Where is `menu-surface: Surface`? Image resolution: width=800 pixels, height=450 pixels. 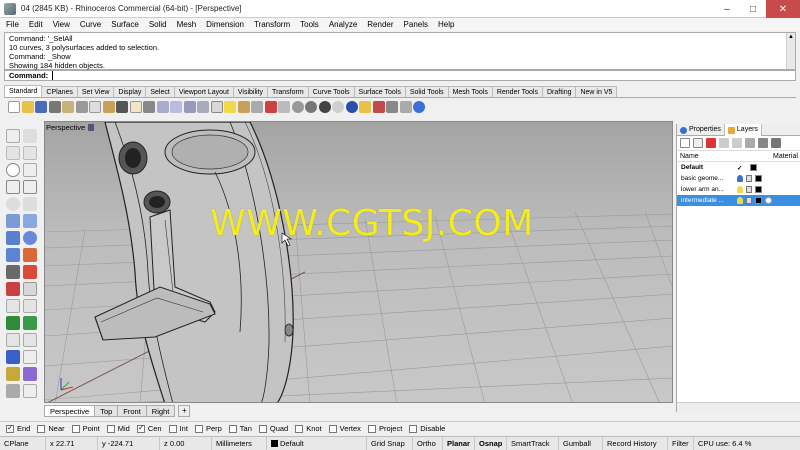 menu-surface: Surface is located at coordinates (125, 24).